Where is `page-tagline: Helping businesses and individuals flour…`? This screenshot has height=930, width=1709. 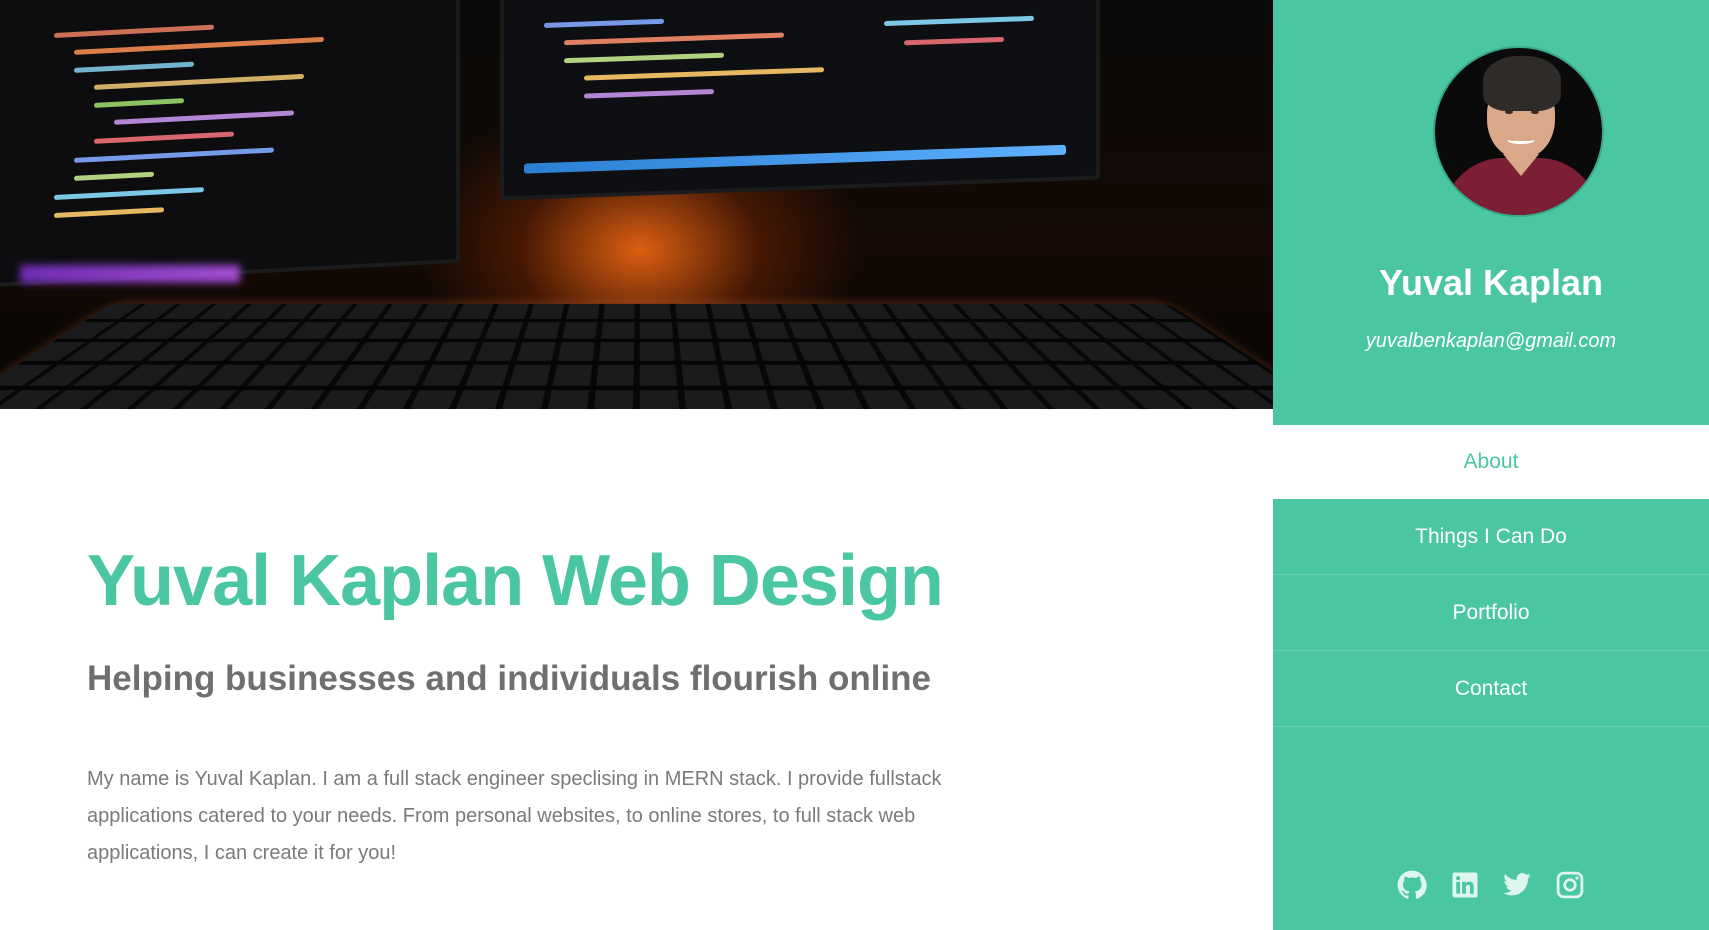 page-tagline: Helping businesses and individuals flour… is located at coordinates (637, 679).